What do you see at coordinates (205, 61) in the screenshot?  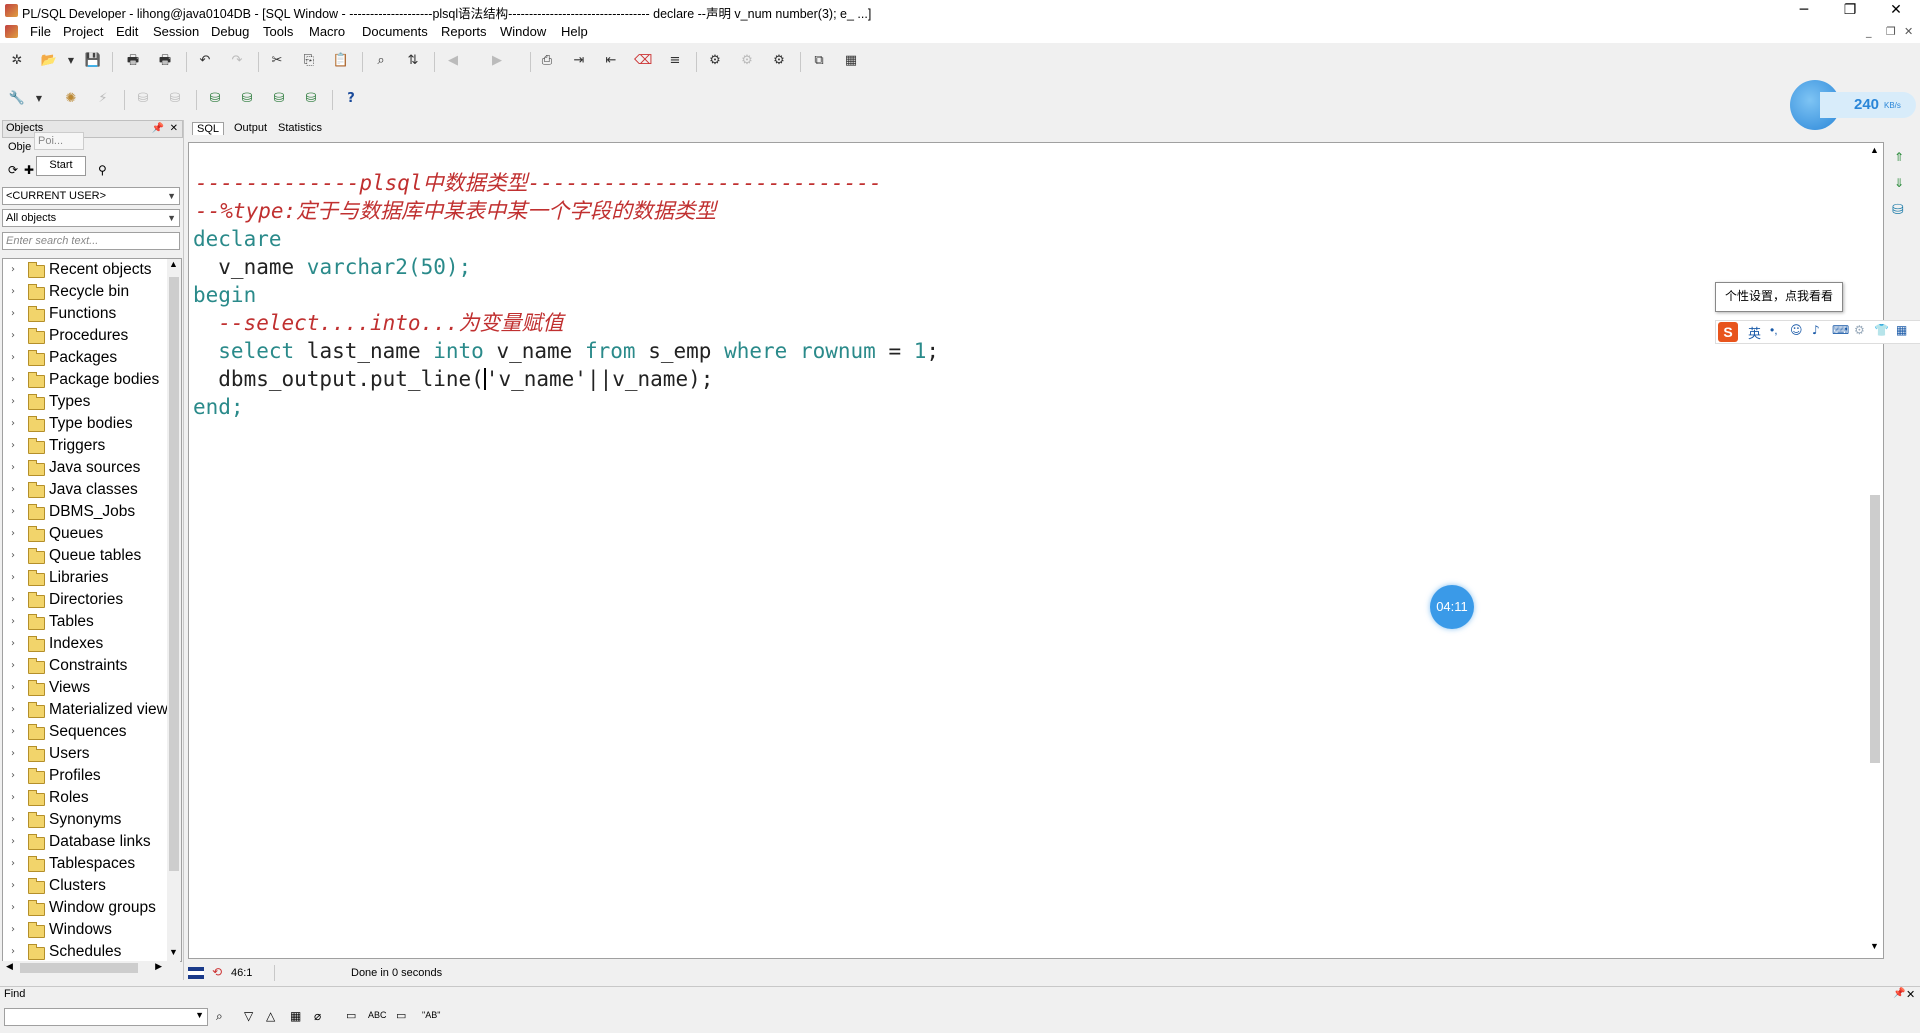 I see `undo-icon: ↶` at bounding box center [205, 61].